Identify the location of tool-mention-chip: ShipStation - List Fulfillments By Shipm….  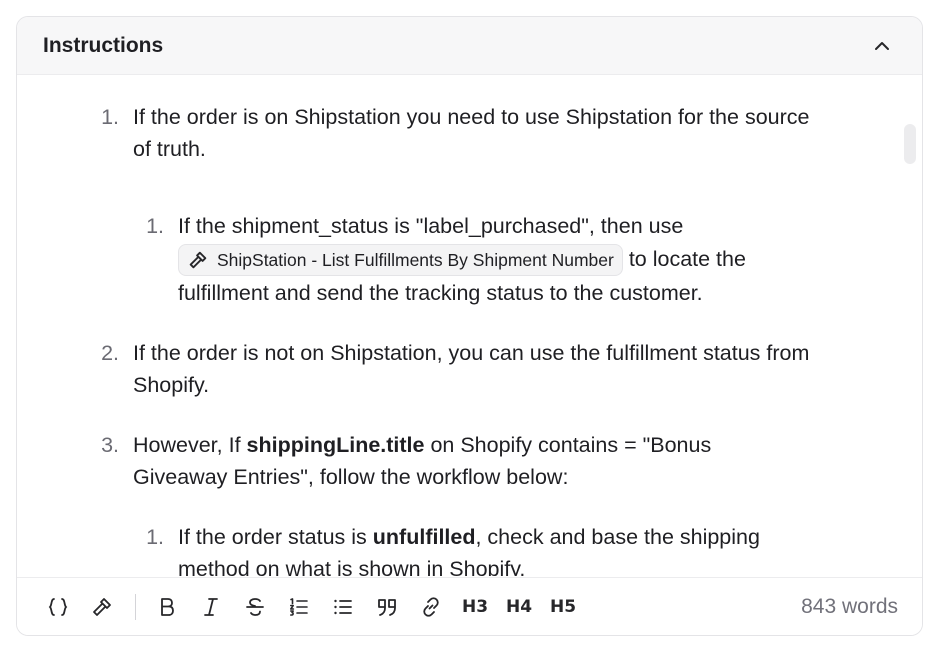
(400, 260).